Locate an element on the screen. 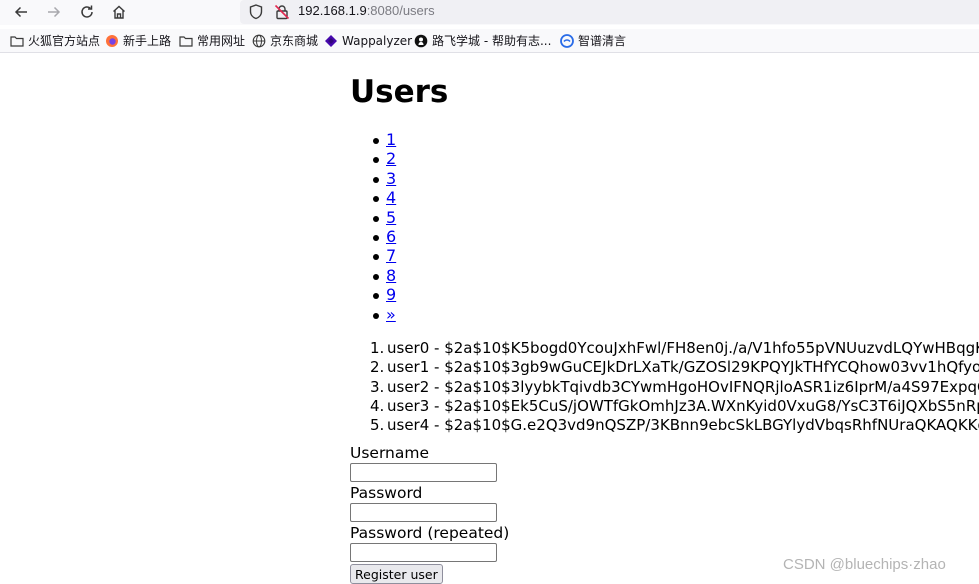  url-host: 192.168.1.9 is located at coordinates (332, 10).